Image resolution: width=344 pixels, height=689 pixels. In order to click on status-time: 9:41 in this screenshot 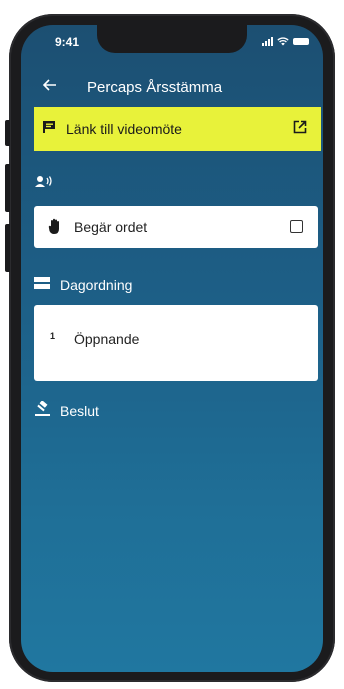, I will do `click(67, 42)`.